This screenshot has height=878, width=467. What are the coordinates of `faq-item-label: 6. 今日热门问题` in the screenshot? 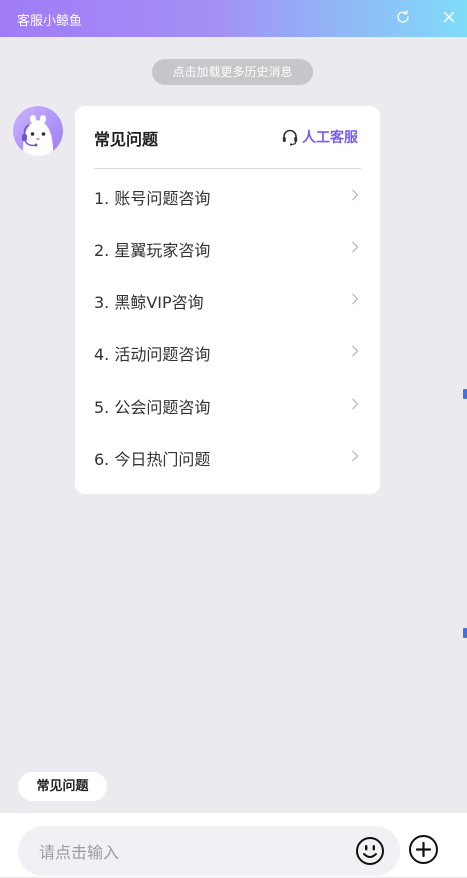 It's located at (152, 459).